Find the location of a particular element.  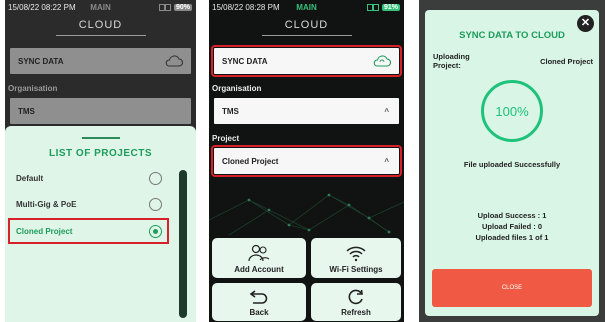

progress-ring: 100% is located at coordinates (512, 111).